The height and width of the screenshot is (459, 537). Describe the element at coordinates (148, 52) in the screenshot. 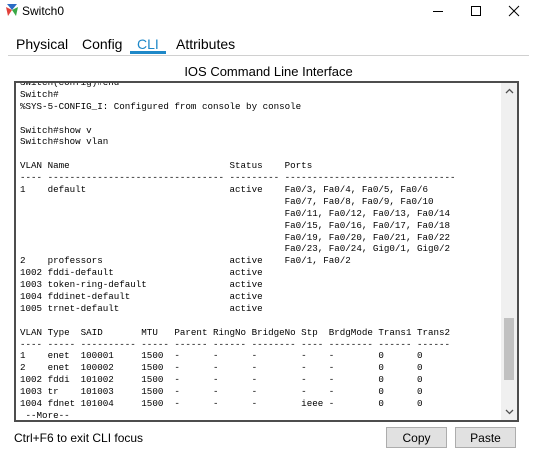

I see `active-tab-indicator` at that location.